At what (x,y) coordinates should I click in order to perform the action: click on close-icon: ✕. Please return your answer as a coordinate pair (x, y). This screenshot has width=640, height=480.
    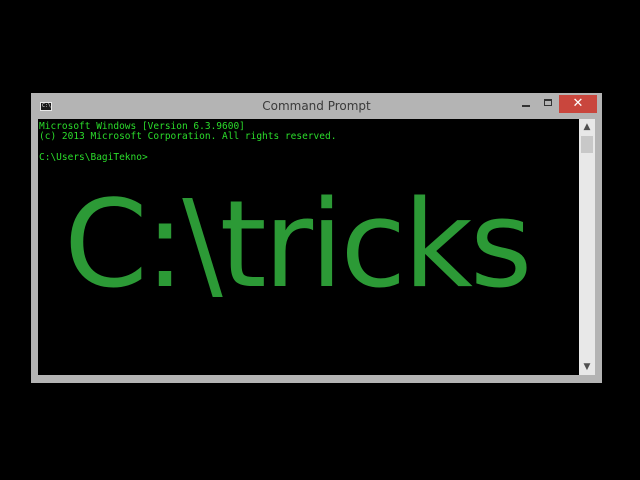
    Looking at the image, I should click on (578, 104).